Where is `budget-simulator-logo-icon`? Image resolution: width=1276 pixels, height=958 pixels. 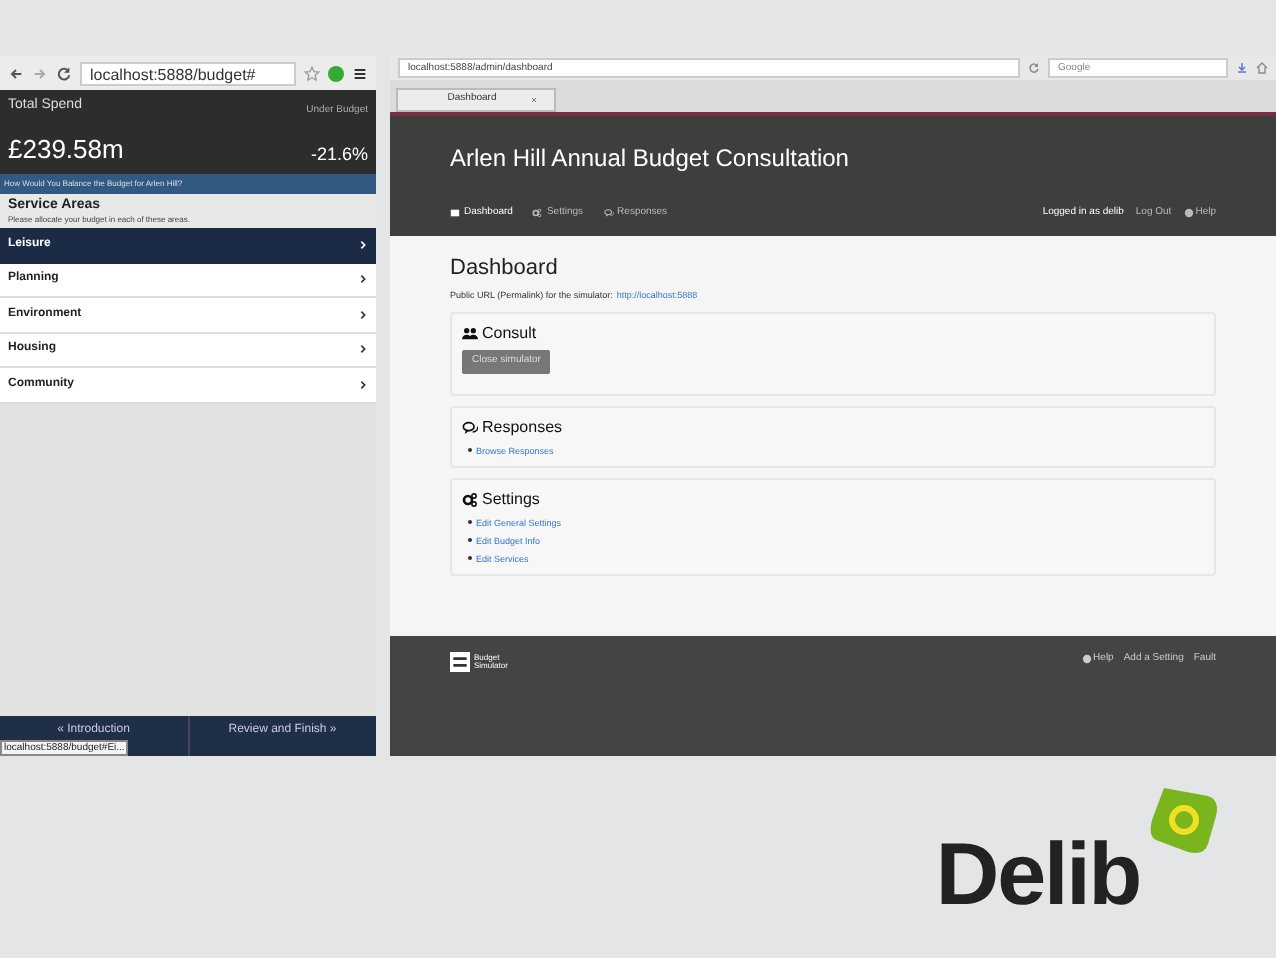 budget-simulator-logo-icon is located at coordinates (460, 662).